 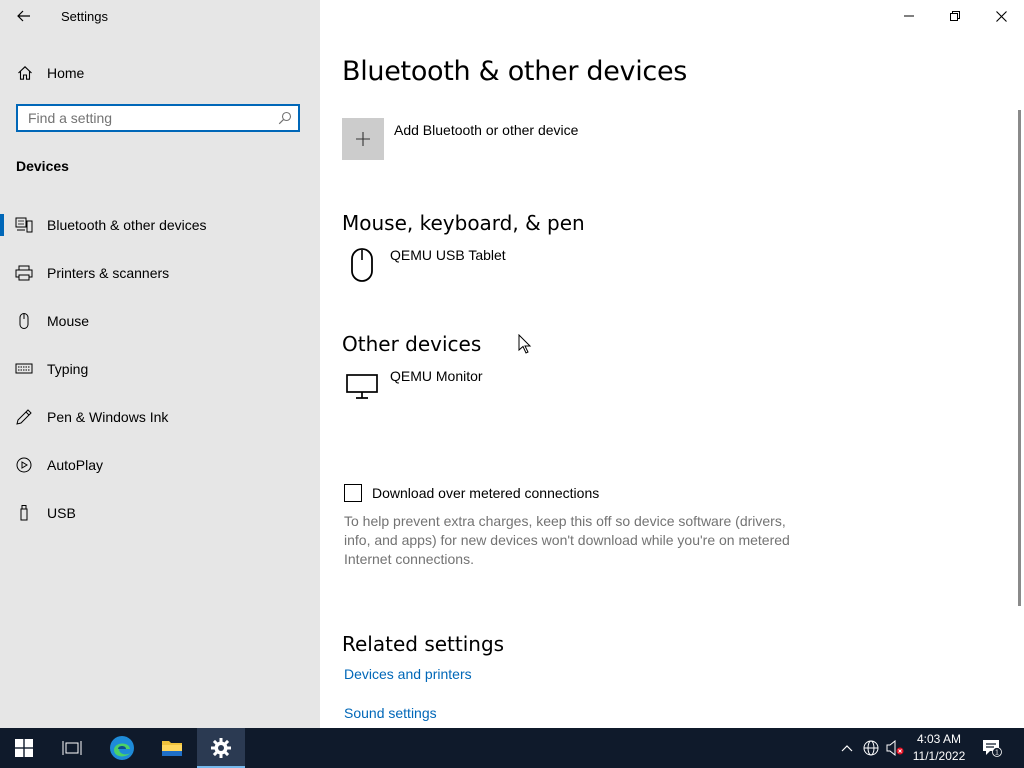 I want to click on checkbox-box, so click(x=353, y=493).